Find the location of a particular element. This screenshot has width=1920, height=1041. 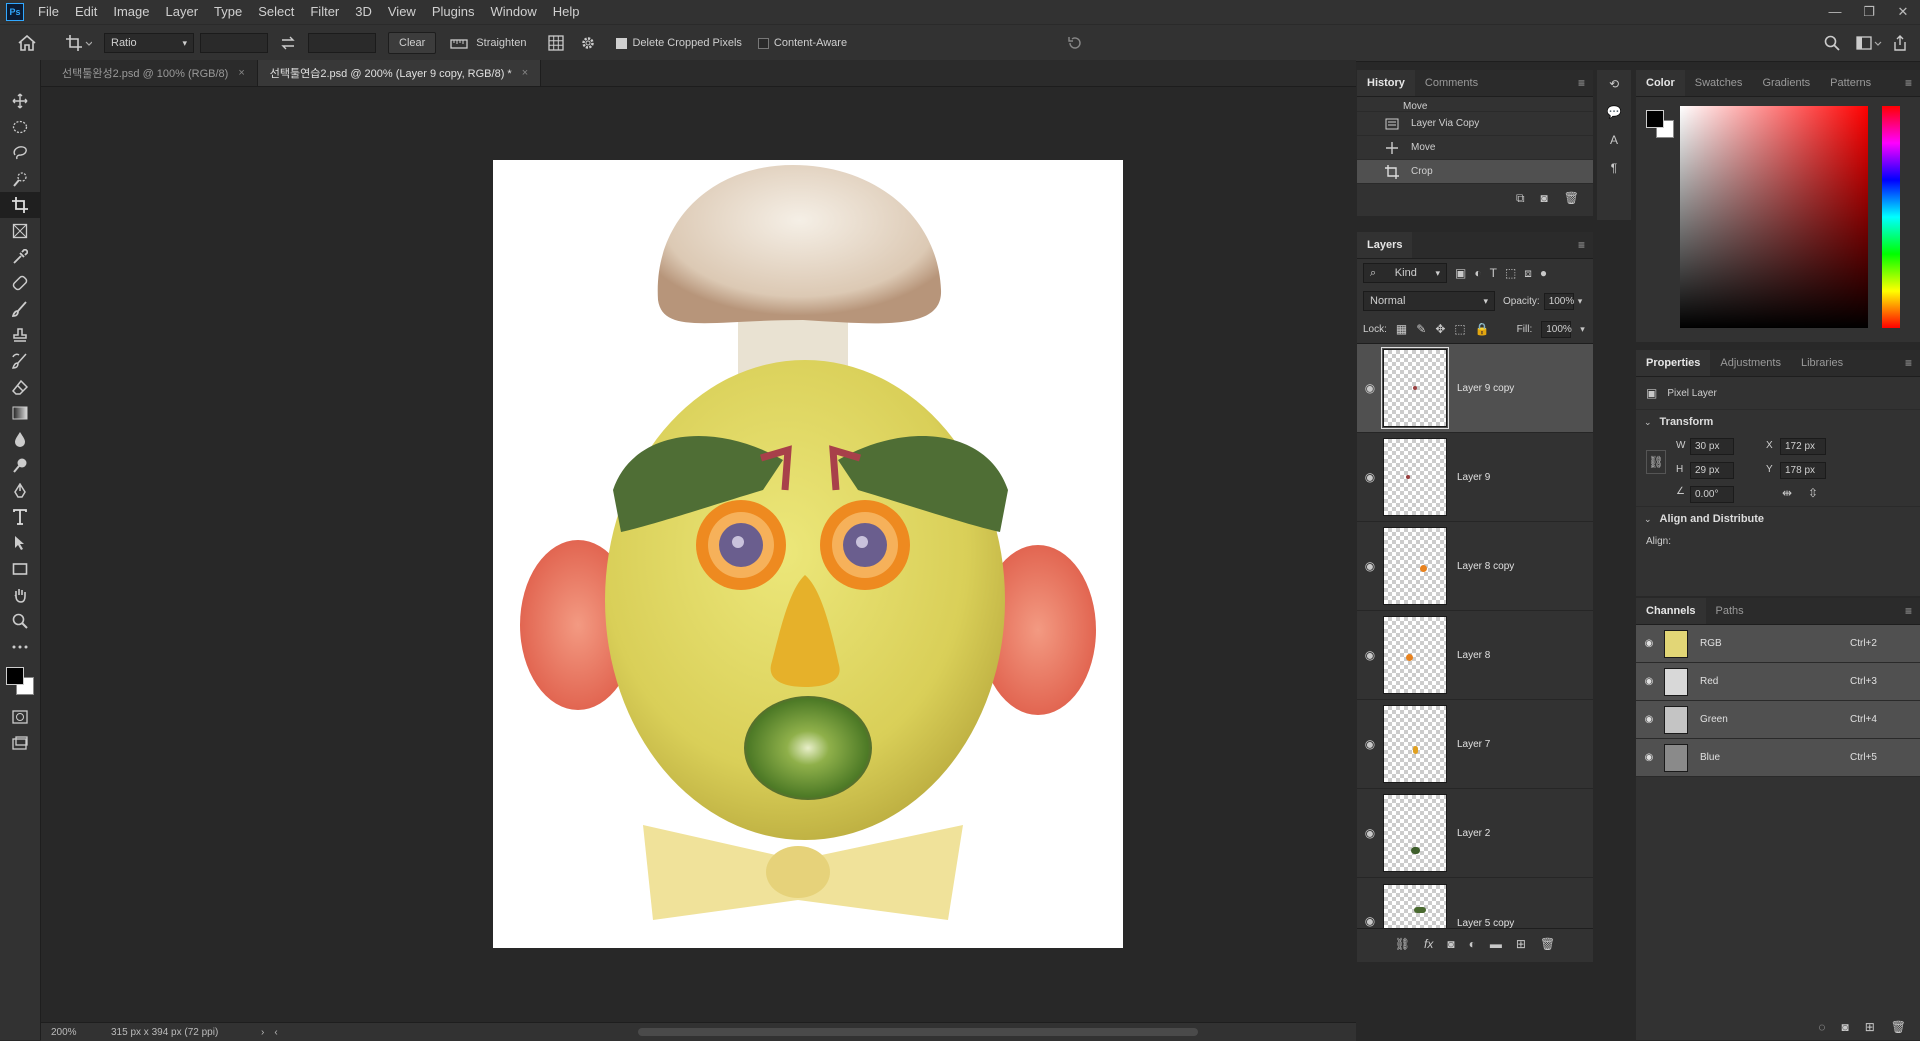

ratio-width-input is located at coordinates (234, 43).